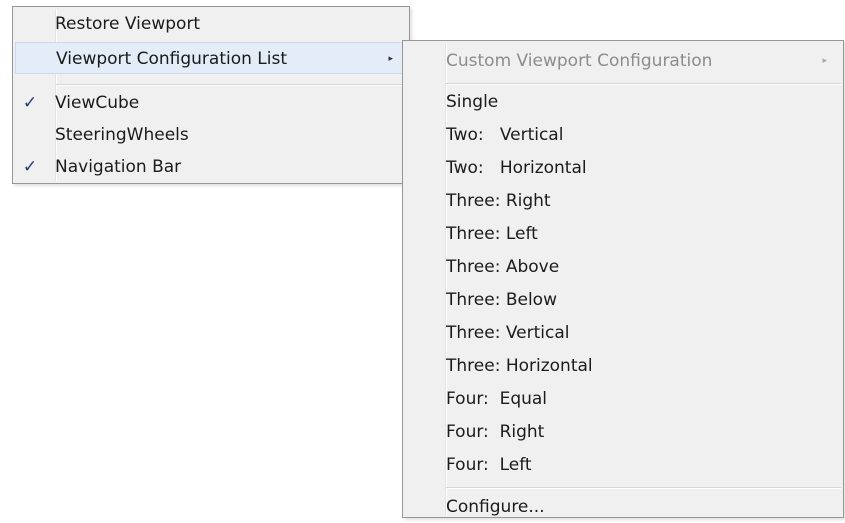 This screenshot has height=523, width=845. What do you see at coordinates (505, 135) in the screenshot?
I see `menu-item-label: Two: Vertical` at bounding box center [505, 135].